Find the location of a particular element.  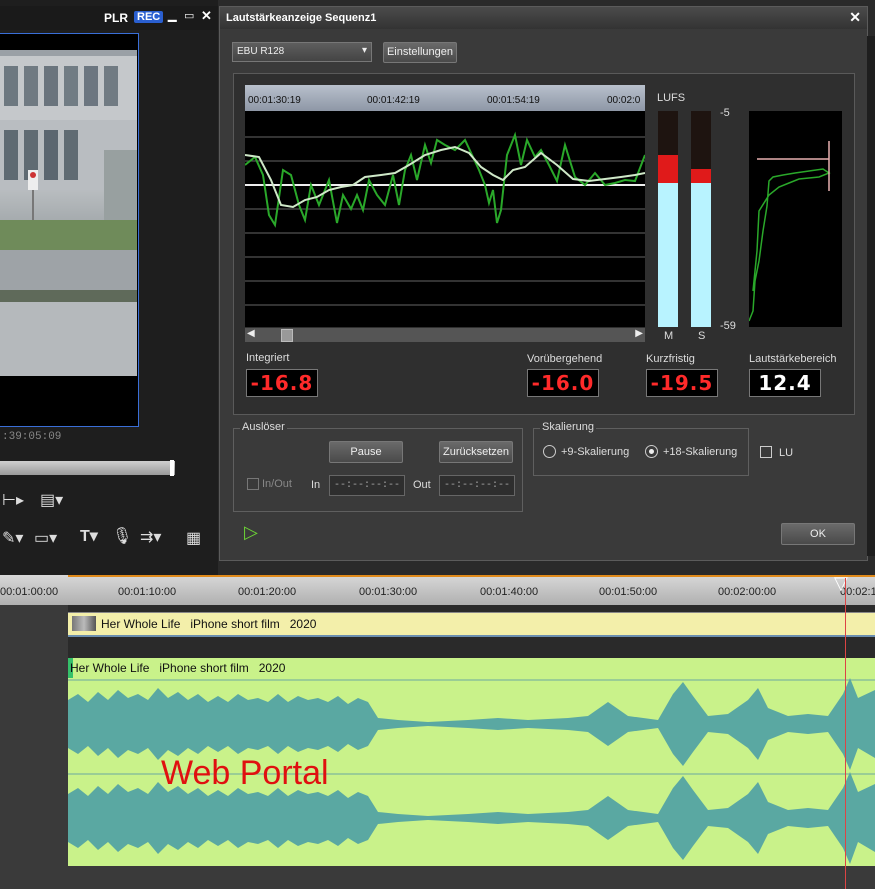

trim-tool-icon: ⊢▸ is located at coordinates (13, 500).